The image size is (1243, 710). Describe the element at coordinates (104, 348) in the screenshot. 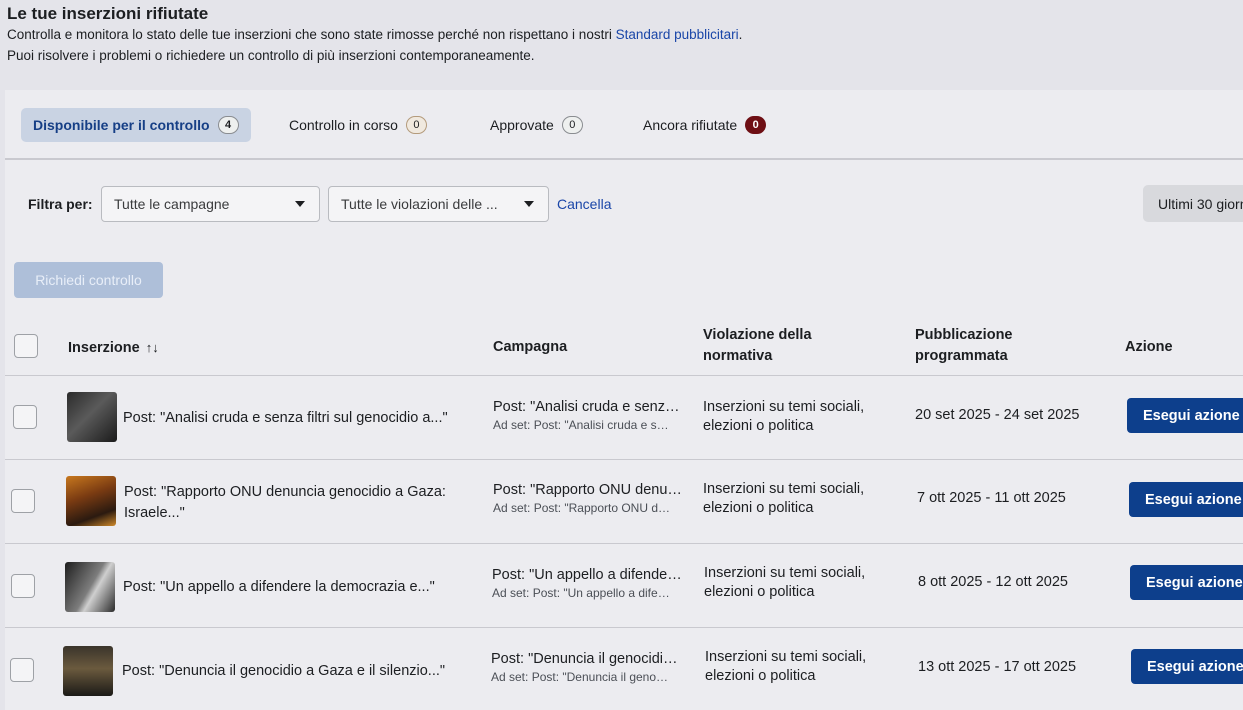

I see `column-header-label: Inserzione` at that location.